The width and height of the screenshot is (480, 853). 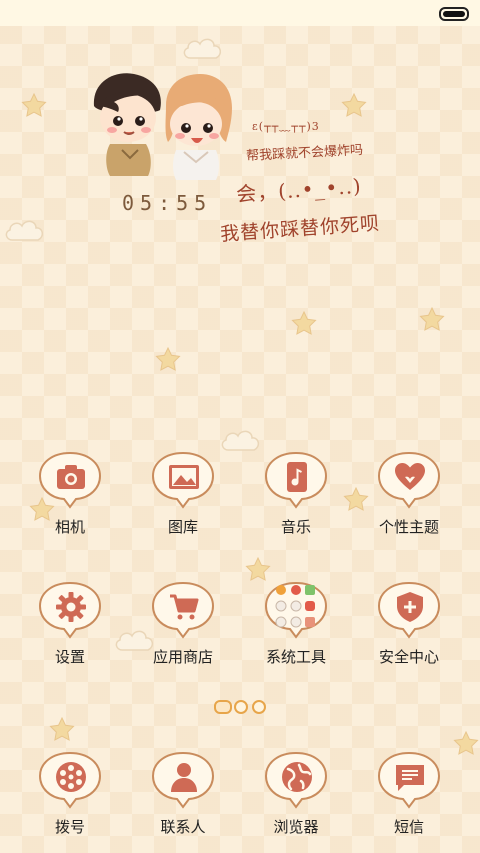 What do you see at coordinates (167, 203) in the screenshot?
I see `clock-time: 05:55` at bounding box center [167, 203].